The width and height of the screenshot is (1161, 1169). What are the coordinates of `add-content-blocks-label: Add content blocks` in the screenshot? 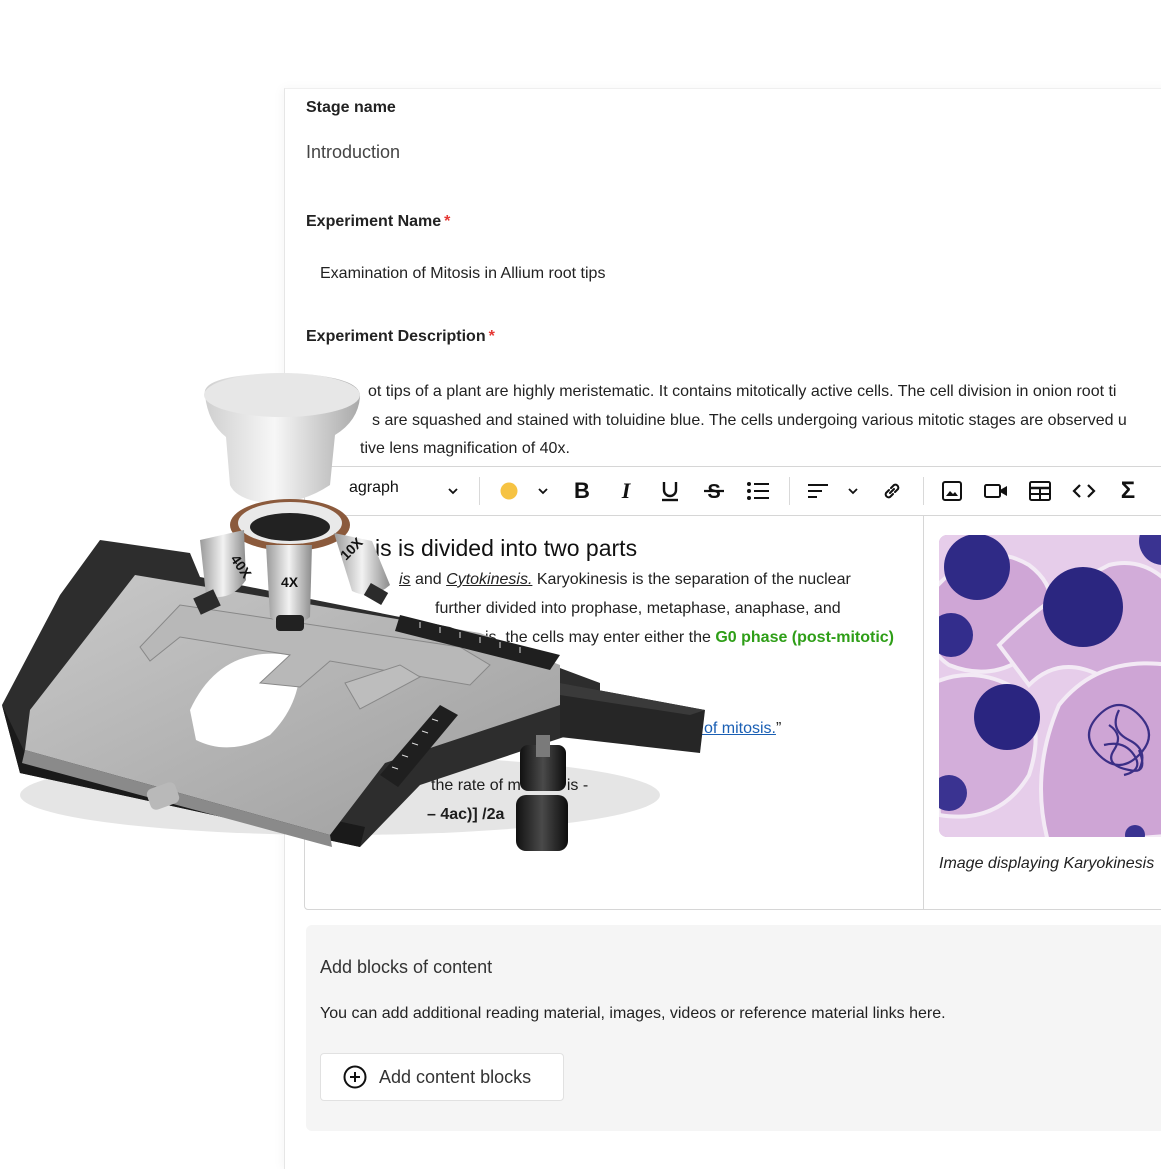 It's located at (455, 1076).